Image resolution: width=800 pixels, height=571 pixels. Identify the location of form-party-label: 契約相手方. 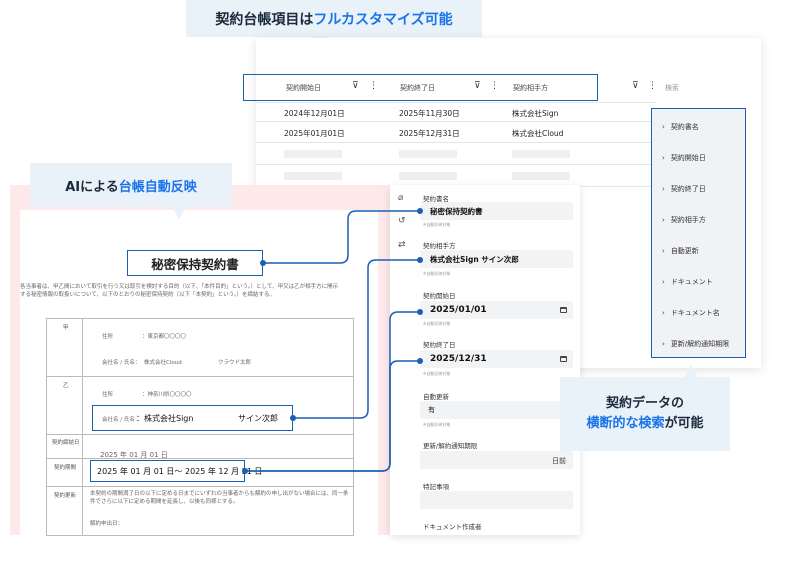
(439, 246).